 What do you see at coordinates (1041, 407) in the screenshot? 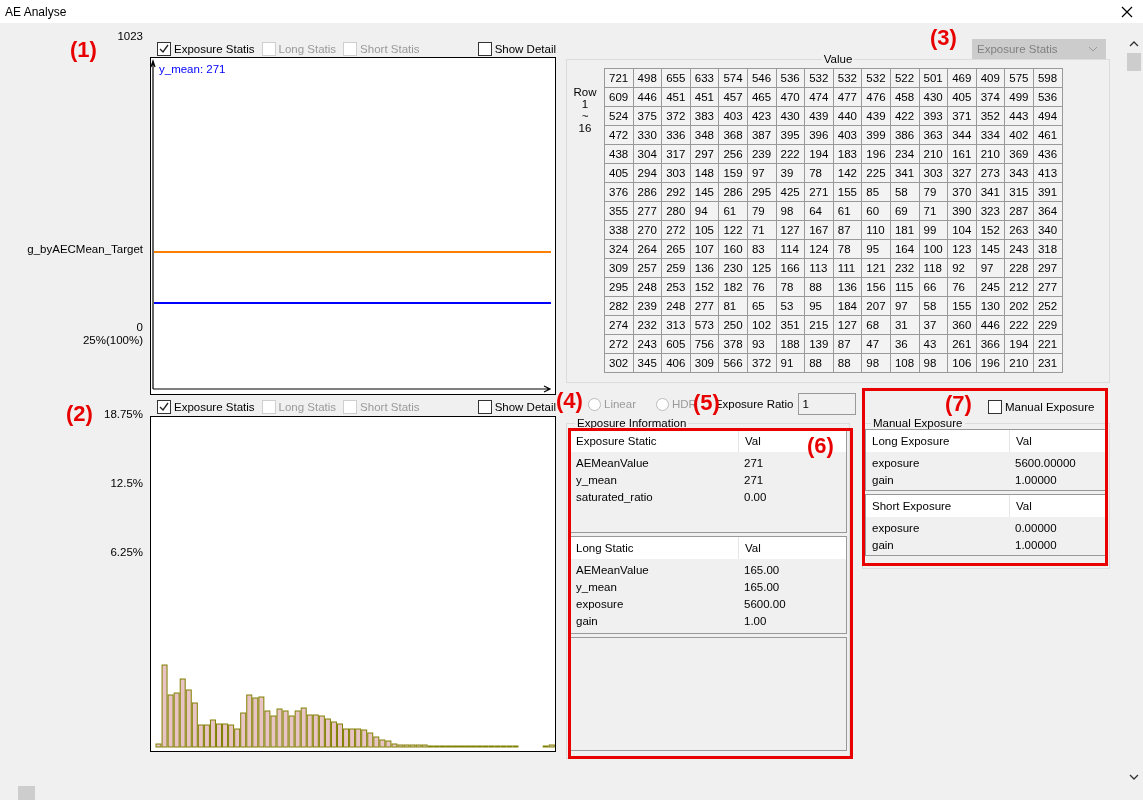
I see `manual-exposure-checkbox: Manual Exposure` at bounding box center [1041, 407].